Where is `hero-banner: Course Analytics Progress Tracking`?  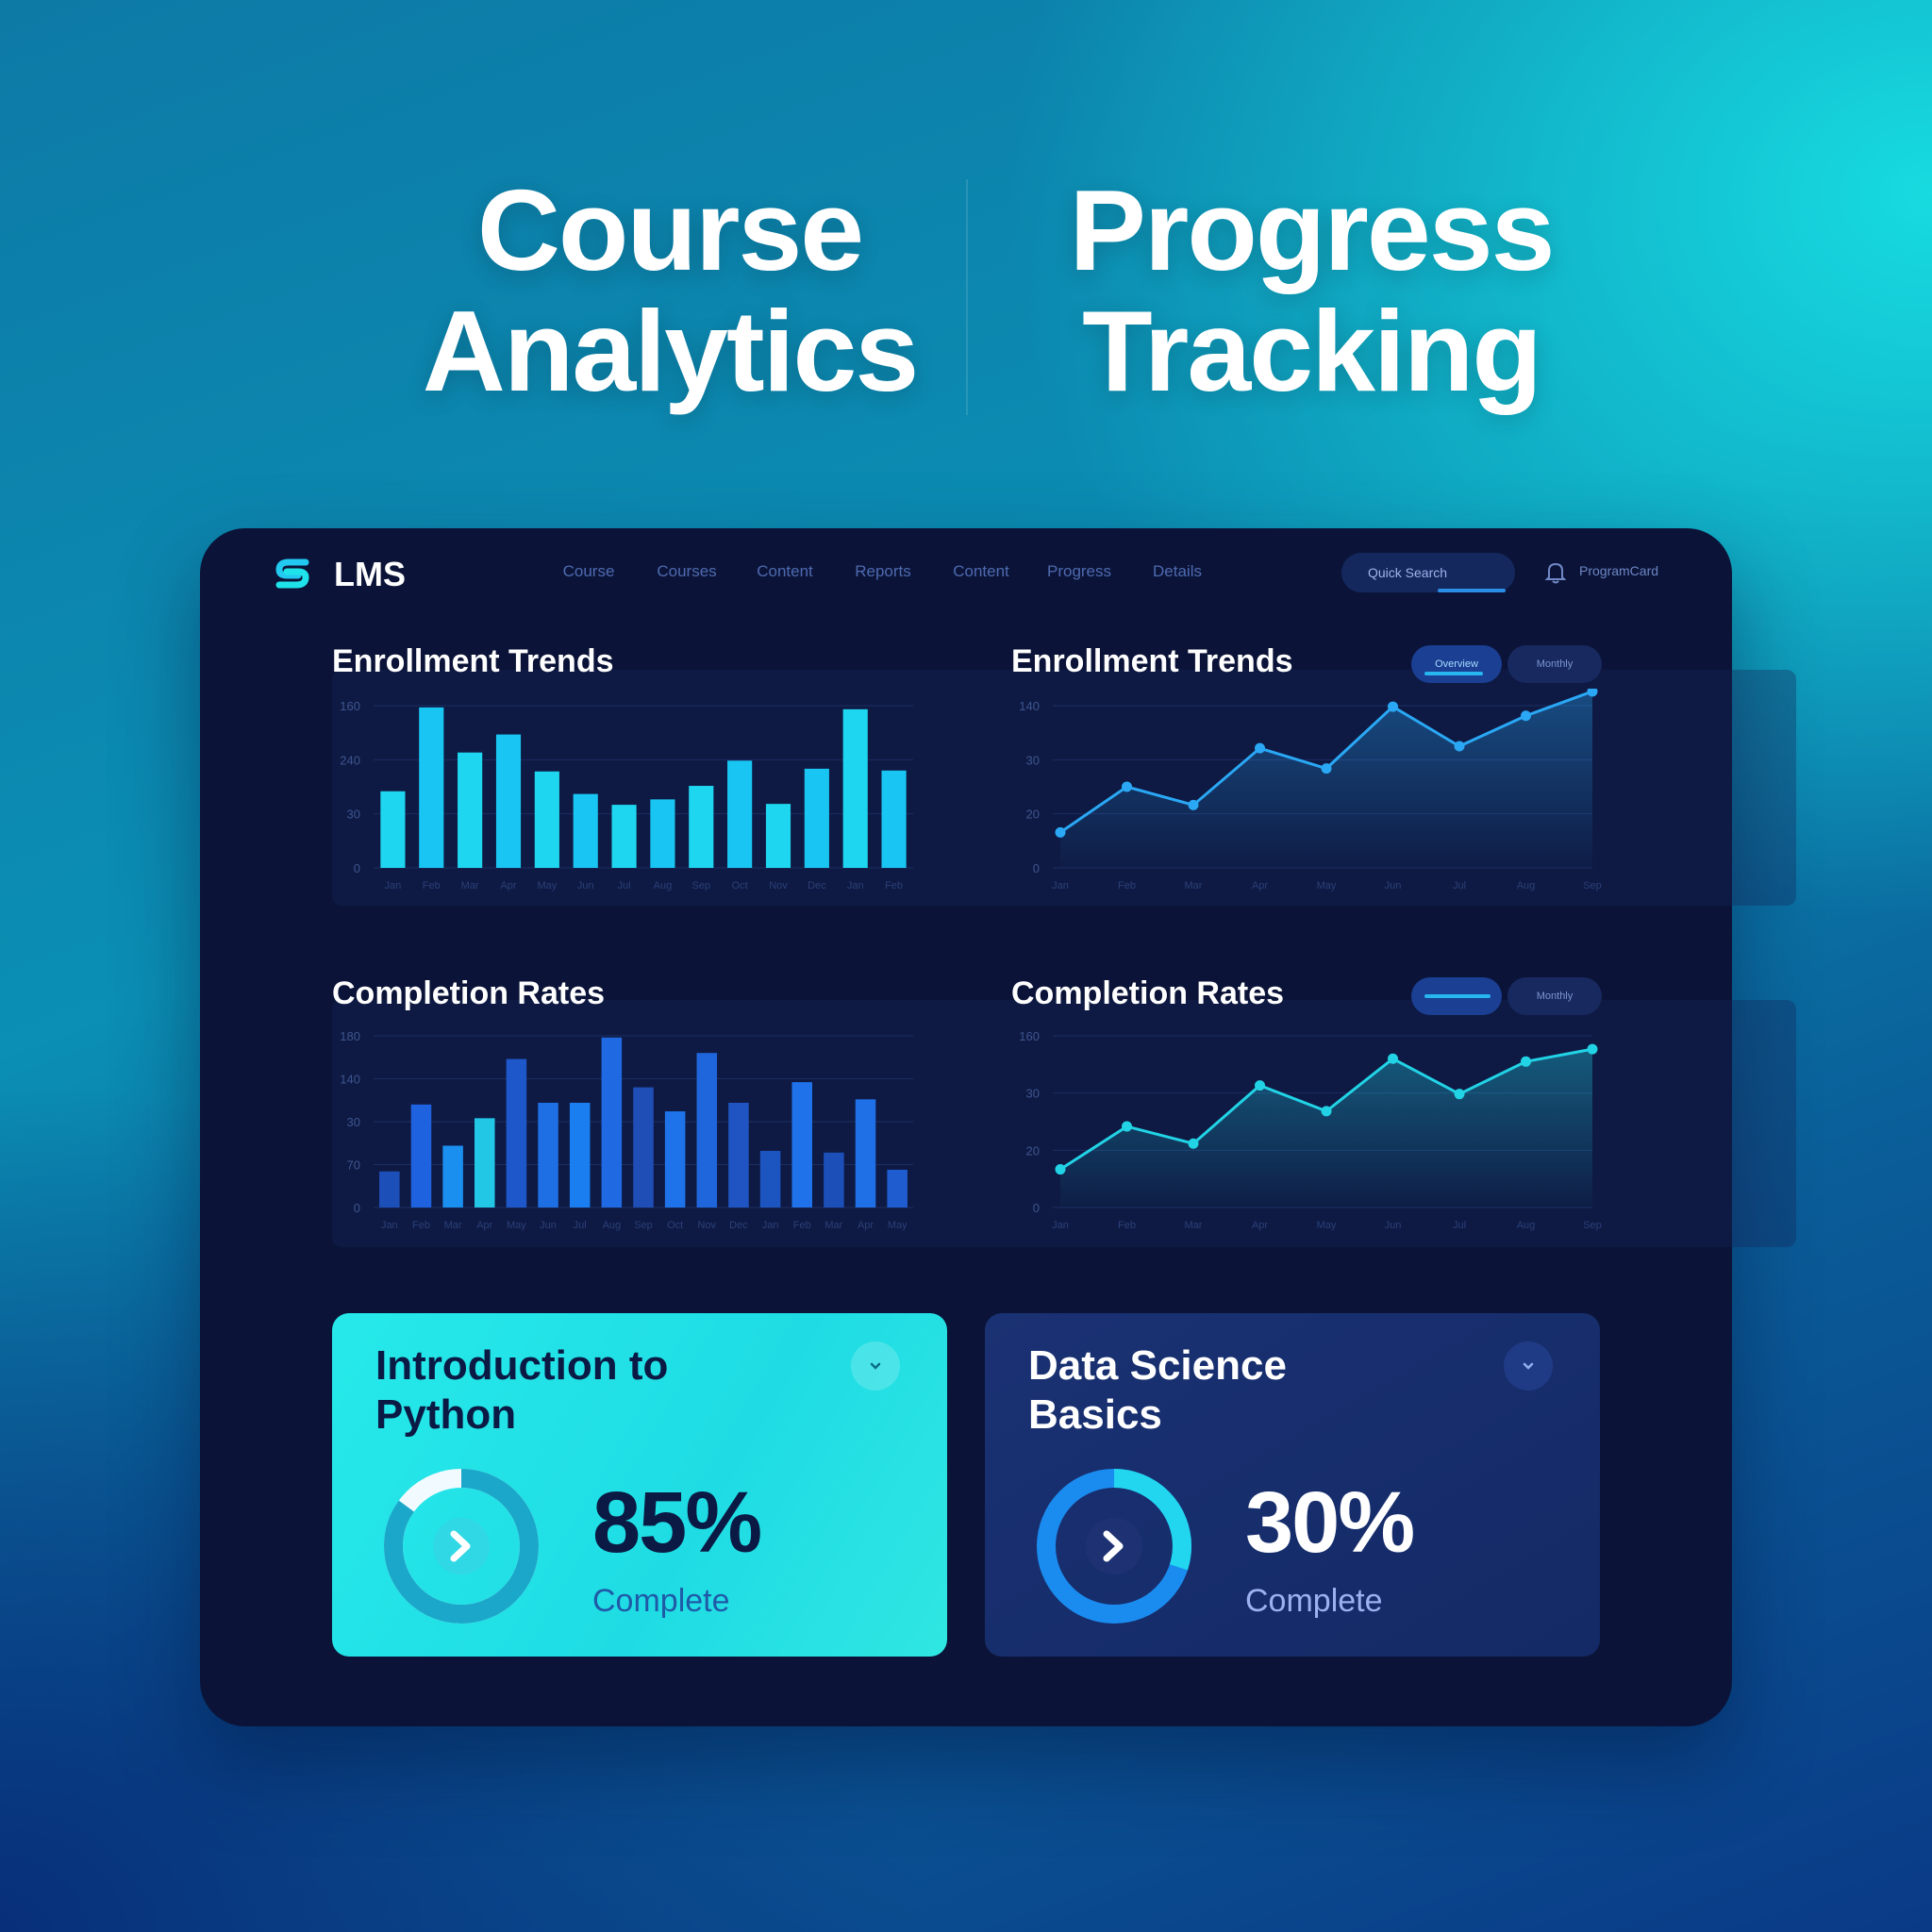 hero-banner: Course Analytics Progress Tracking is located at coordinates (966, 302).